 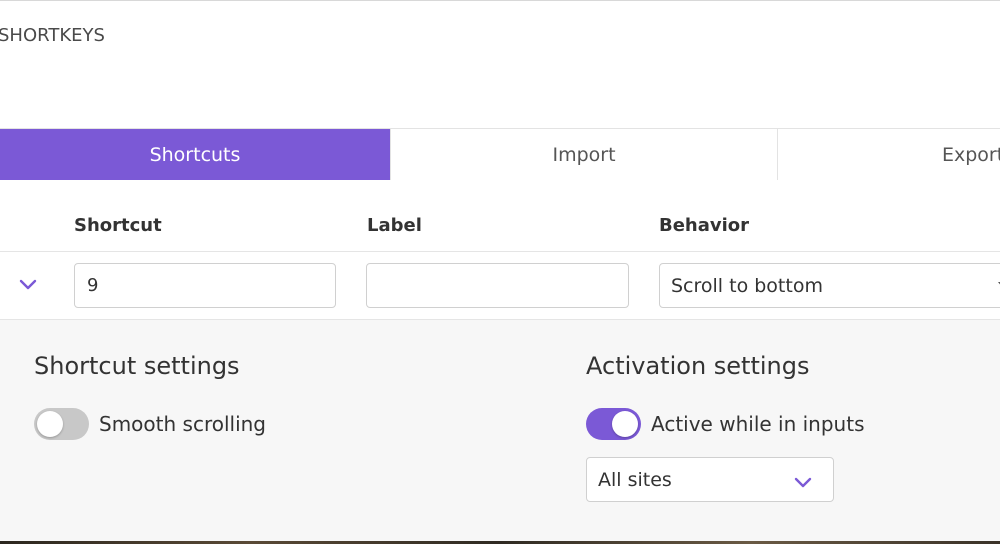 I want to click on activation-settings-title: Activation settings, so click(x=698, y=366).